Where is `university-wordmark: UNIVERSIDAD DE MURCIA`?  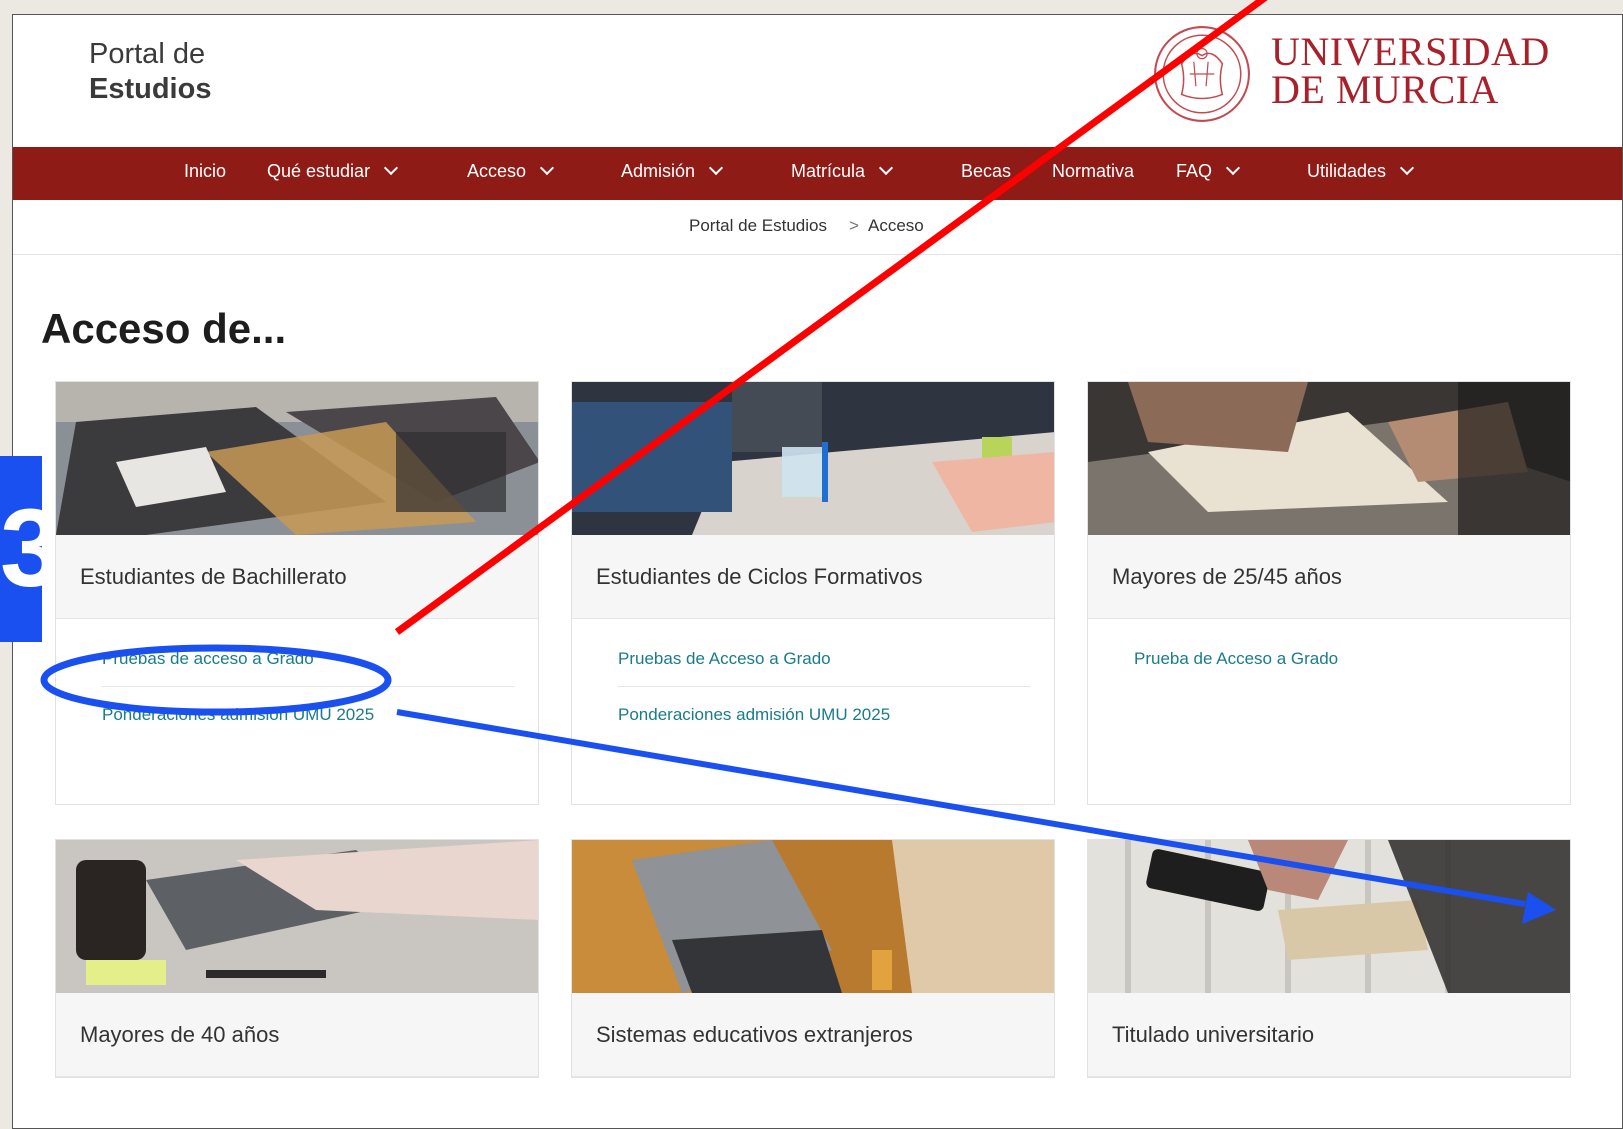 university-wordmark: UNIVERSIDAD DE MURCIA is located at coordinates (1410, 70).